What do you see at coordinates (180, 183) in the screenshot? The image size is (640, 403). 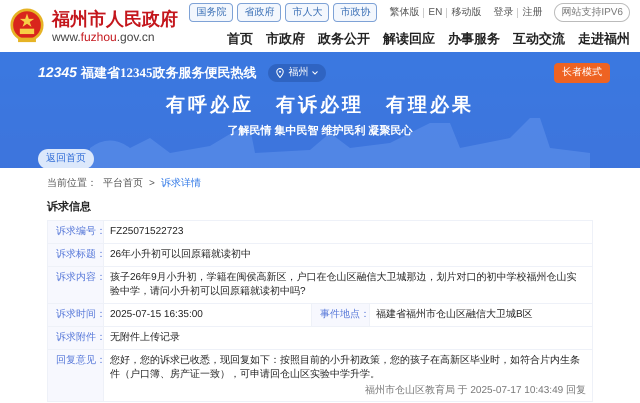 I see `breadcrumb-link: 诉求详情` at bounding box center [180, 183].